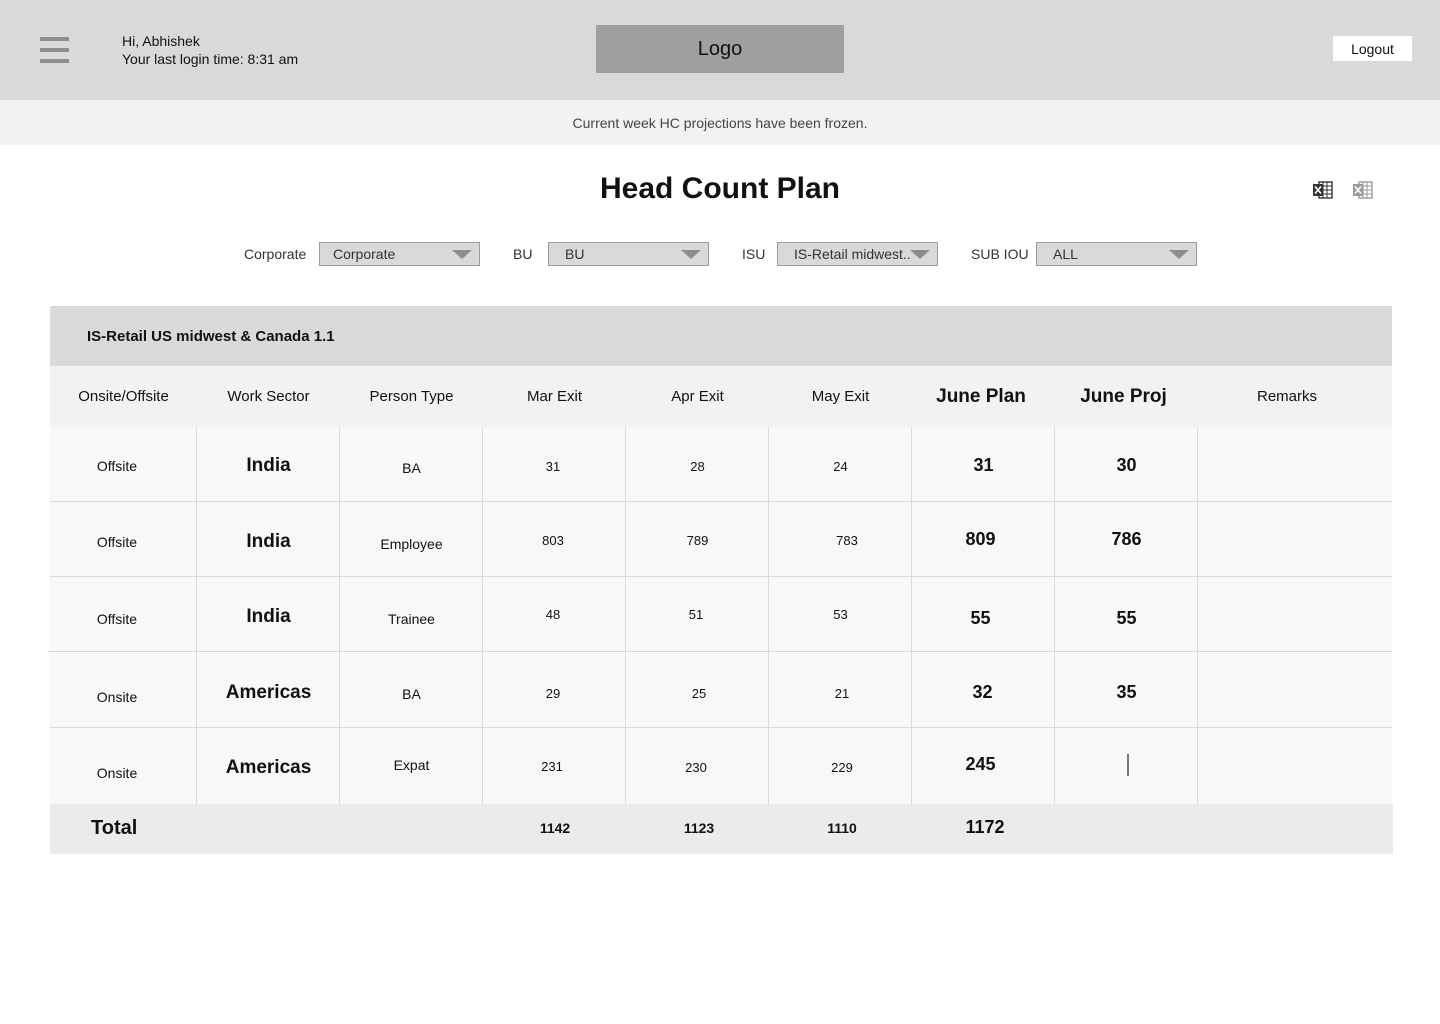 The height and width of the screenshot is (1024, 1440). What do you see at coordinates (411, 544) in the screenshot?
I see `row-2-person-type: Employee` at bounding box center [411, 544].